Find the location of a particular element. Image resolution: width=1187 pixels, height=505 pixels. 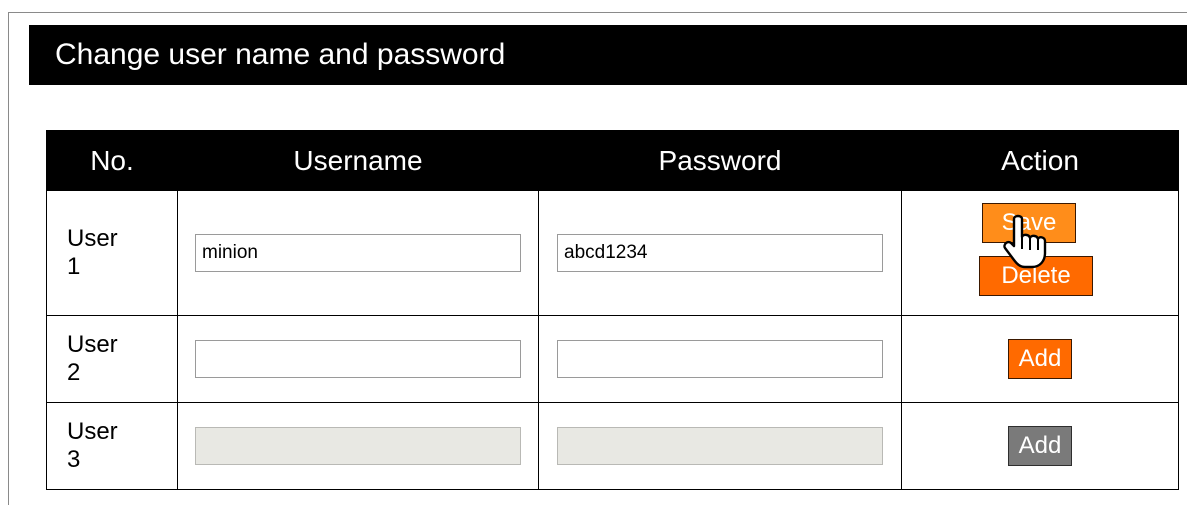

add-button-user-2: Add is located at coordinates (1040, 359).